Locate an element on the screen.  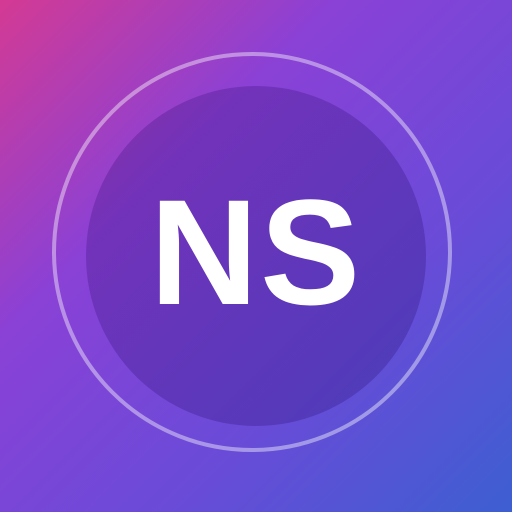
monogram-initials: NS is located at coordinates (256, 252).